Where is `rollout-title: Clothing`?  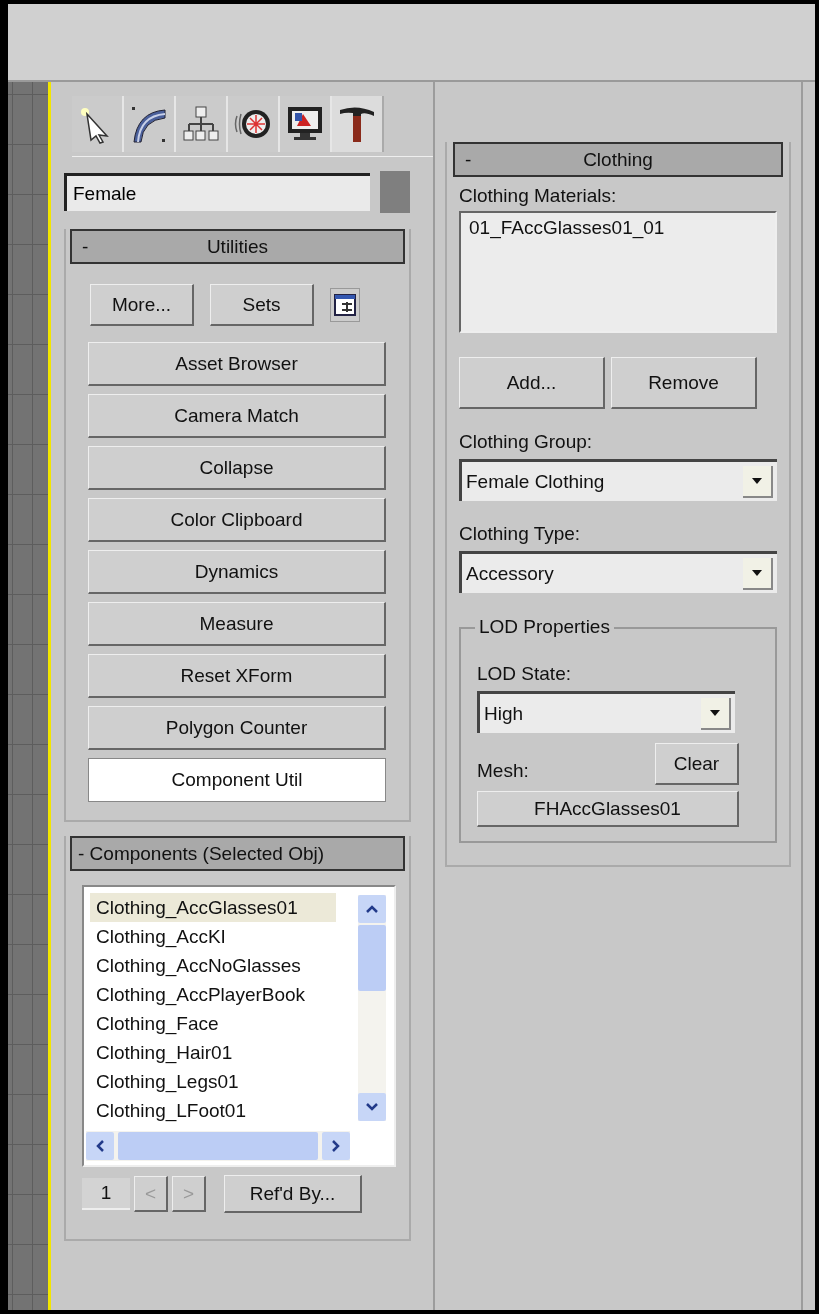 rollout-title: Clothing is located at coordinates (618, 159).